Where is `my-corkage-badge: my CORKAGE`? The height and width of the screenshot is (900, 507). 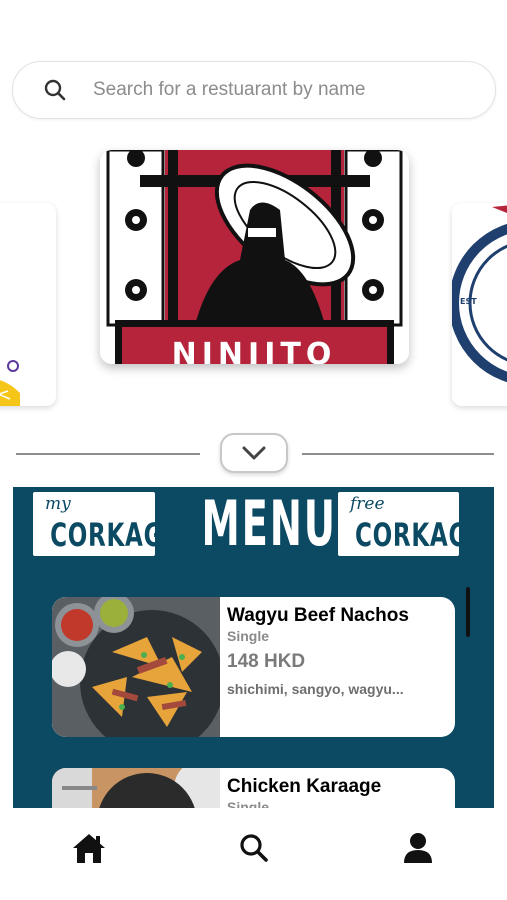
my-corkage-badge: my CORKAGE is located at coordinates (106, 524).